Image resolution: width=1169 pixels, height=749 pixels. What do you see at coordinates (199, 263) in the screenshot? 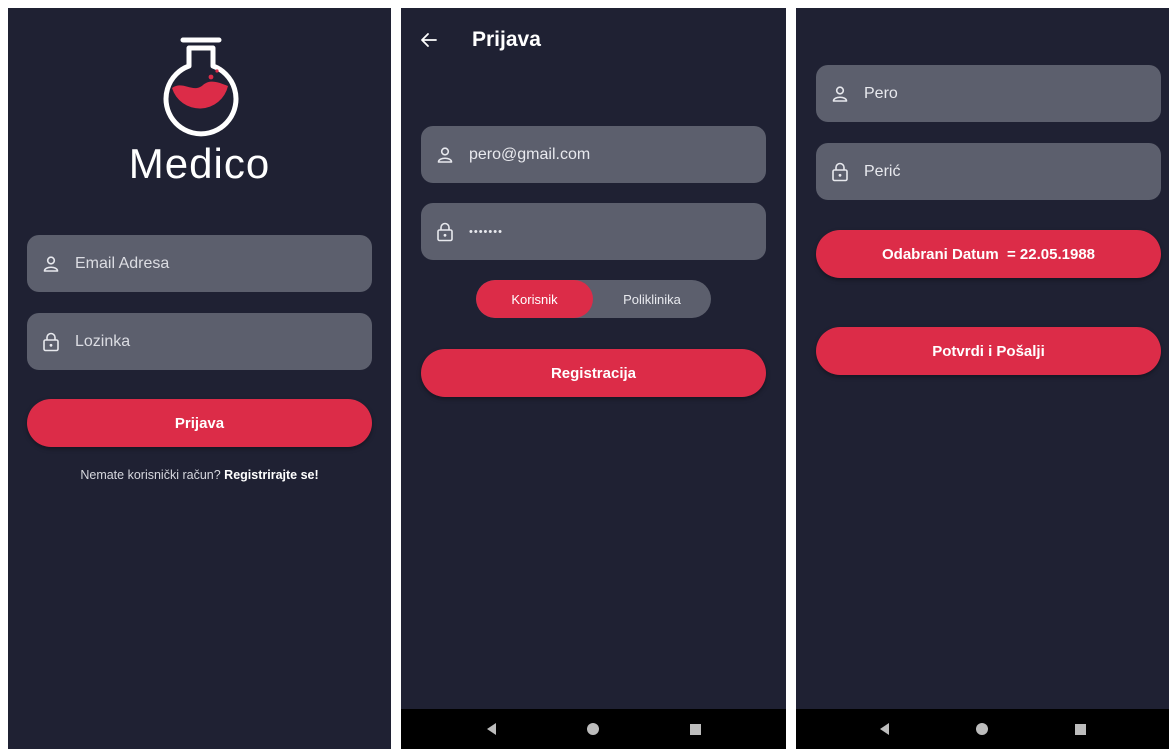
I see `email-field: Email Adresa` at bounding box center [199, 263].